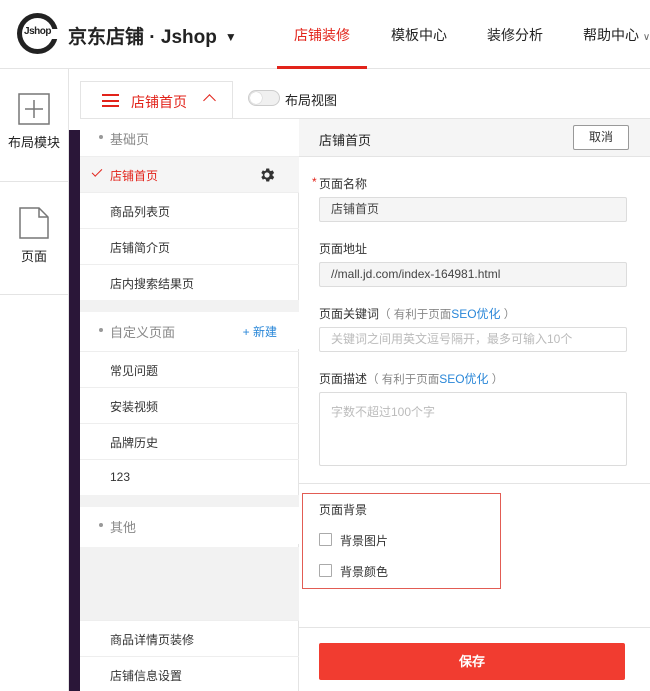 The image size is (650, 691). Describe the element at coordinates (230, 37) in the screenshot. I see `caret-down-icon: ▼` at that location.